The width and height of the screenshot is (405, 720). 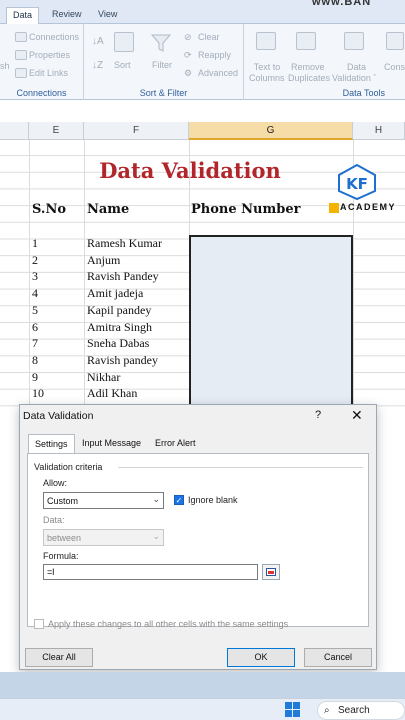 What do you see at coordinates (35, 243) in the screenshot?
I see `cell-sno: 1` at bounding box center [35, 243].